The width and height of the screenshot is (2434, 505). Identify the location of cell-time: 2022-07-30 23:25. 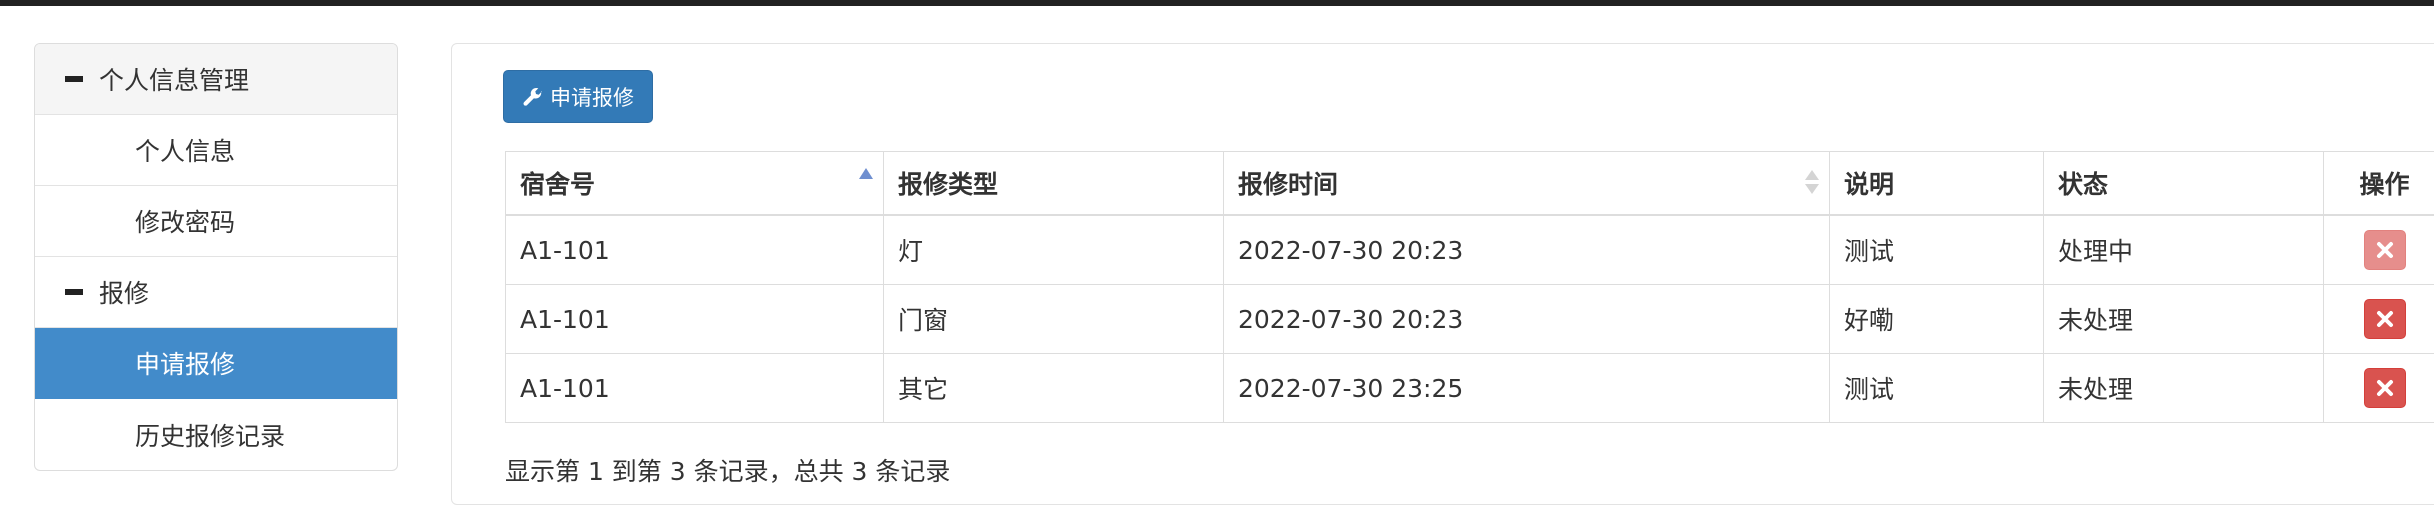
(1527, 388).